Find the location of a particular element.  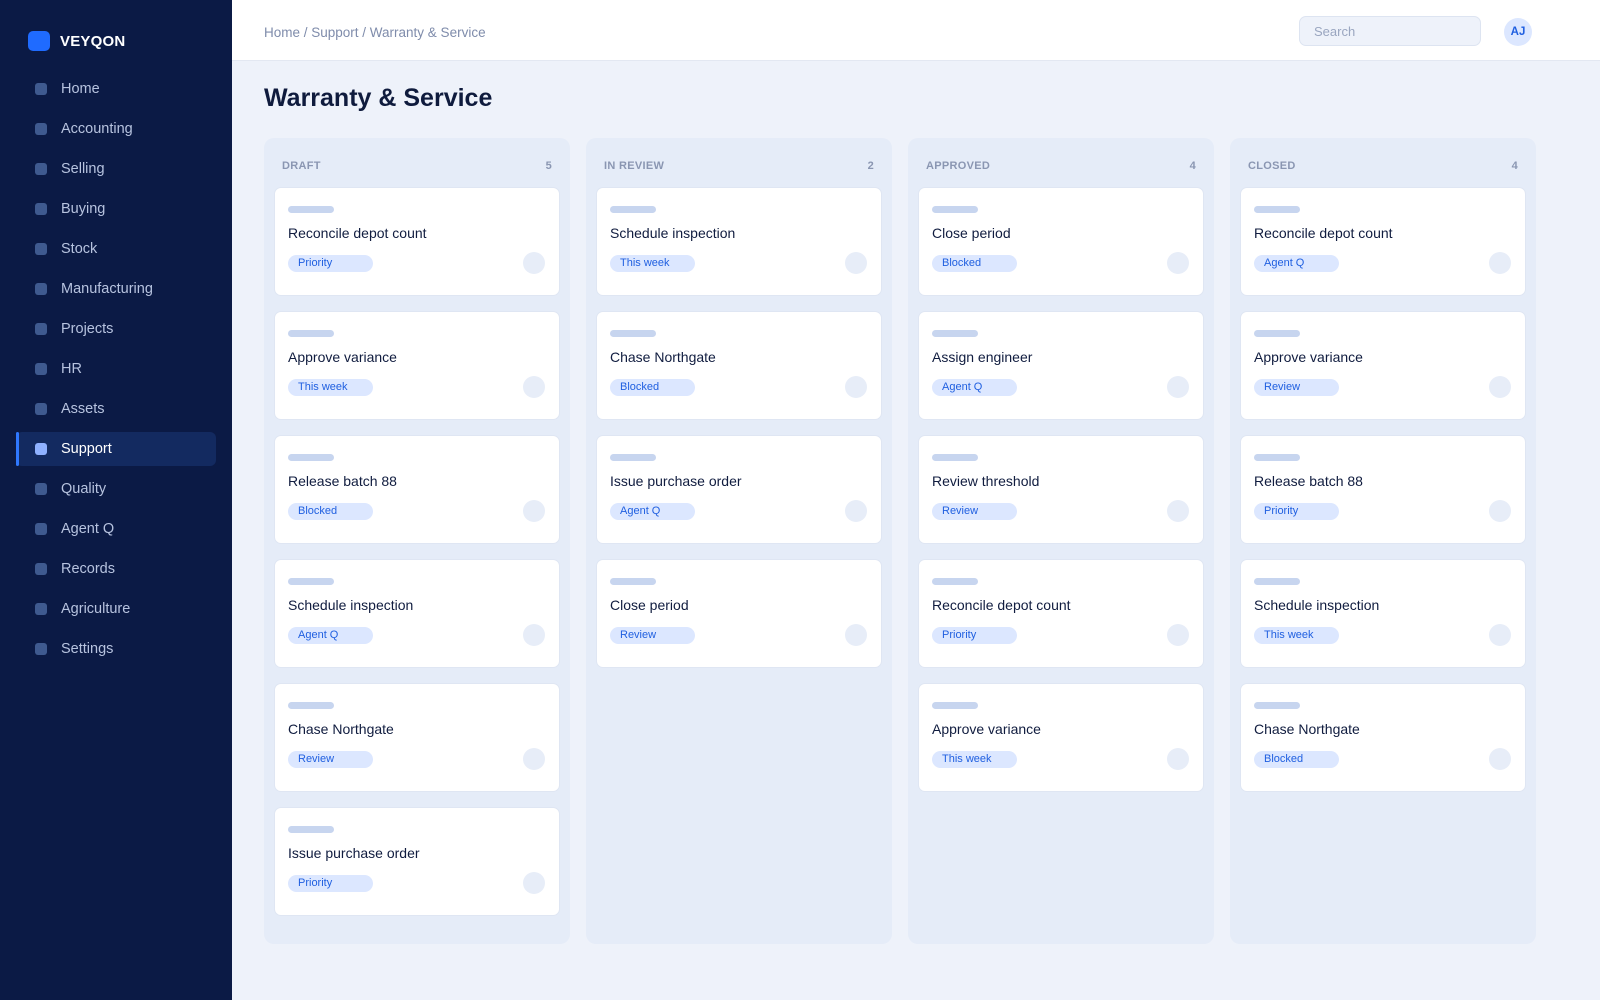

task-card: Assign engineer Agent Q is located at coordinates (1061, 365).